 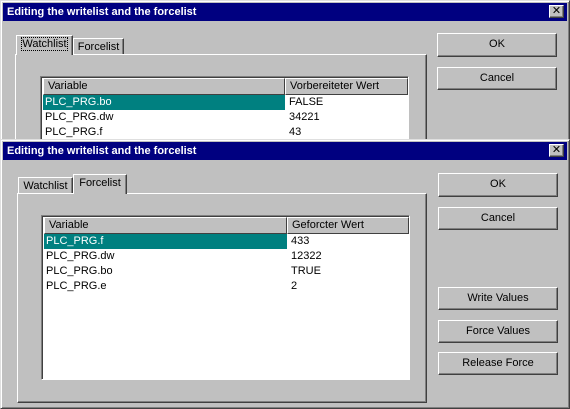 What do you see at coordinates (225, 256) in the screenshot?
I see `table-row: PLC_PRG.dw 12322` at bounding box center [225, 256].